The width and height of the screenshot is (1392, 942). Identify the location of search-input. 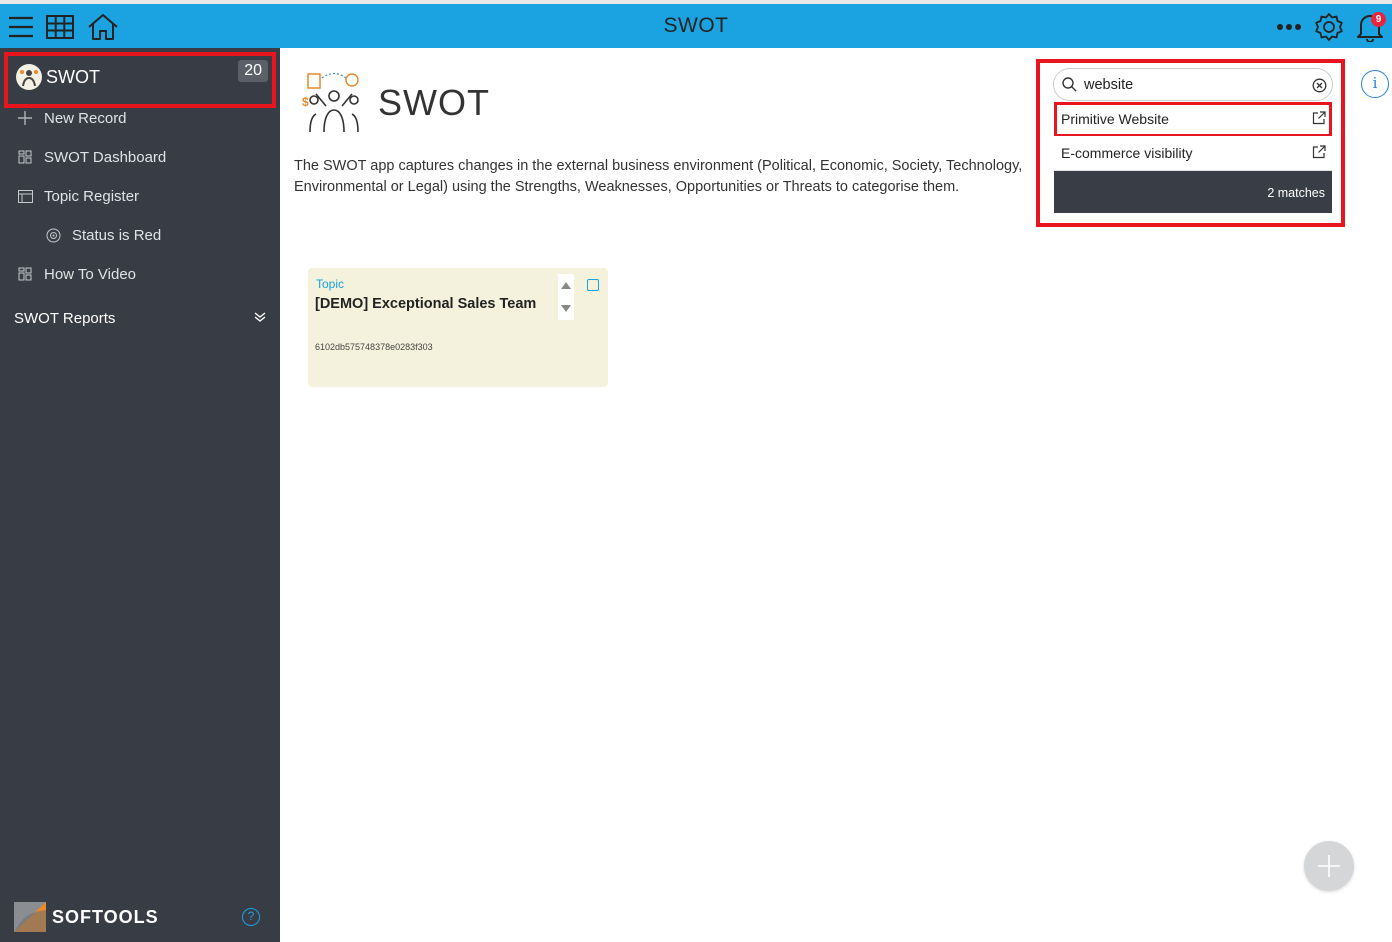
(1194, 85).